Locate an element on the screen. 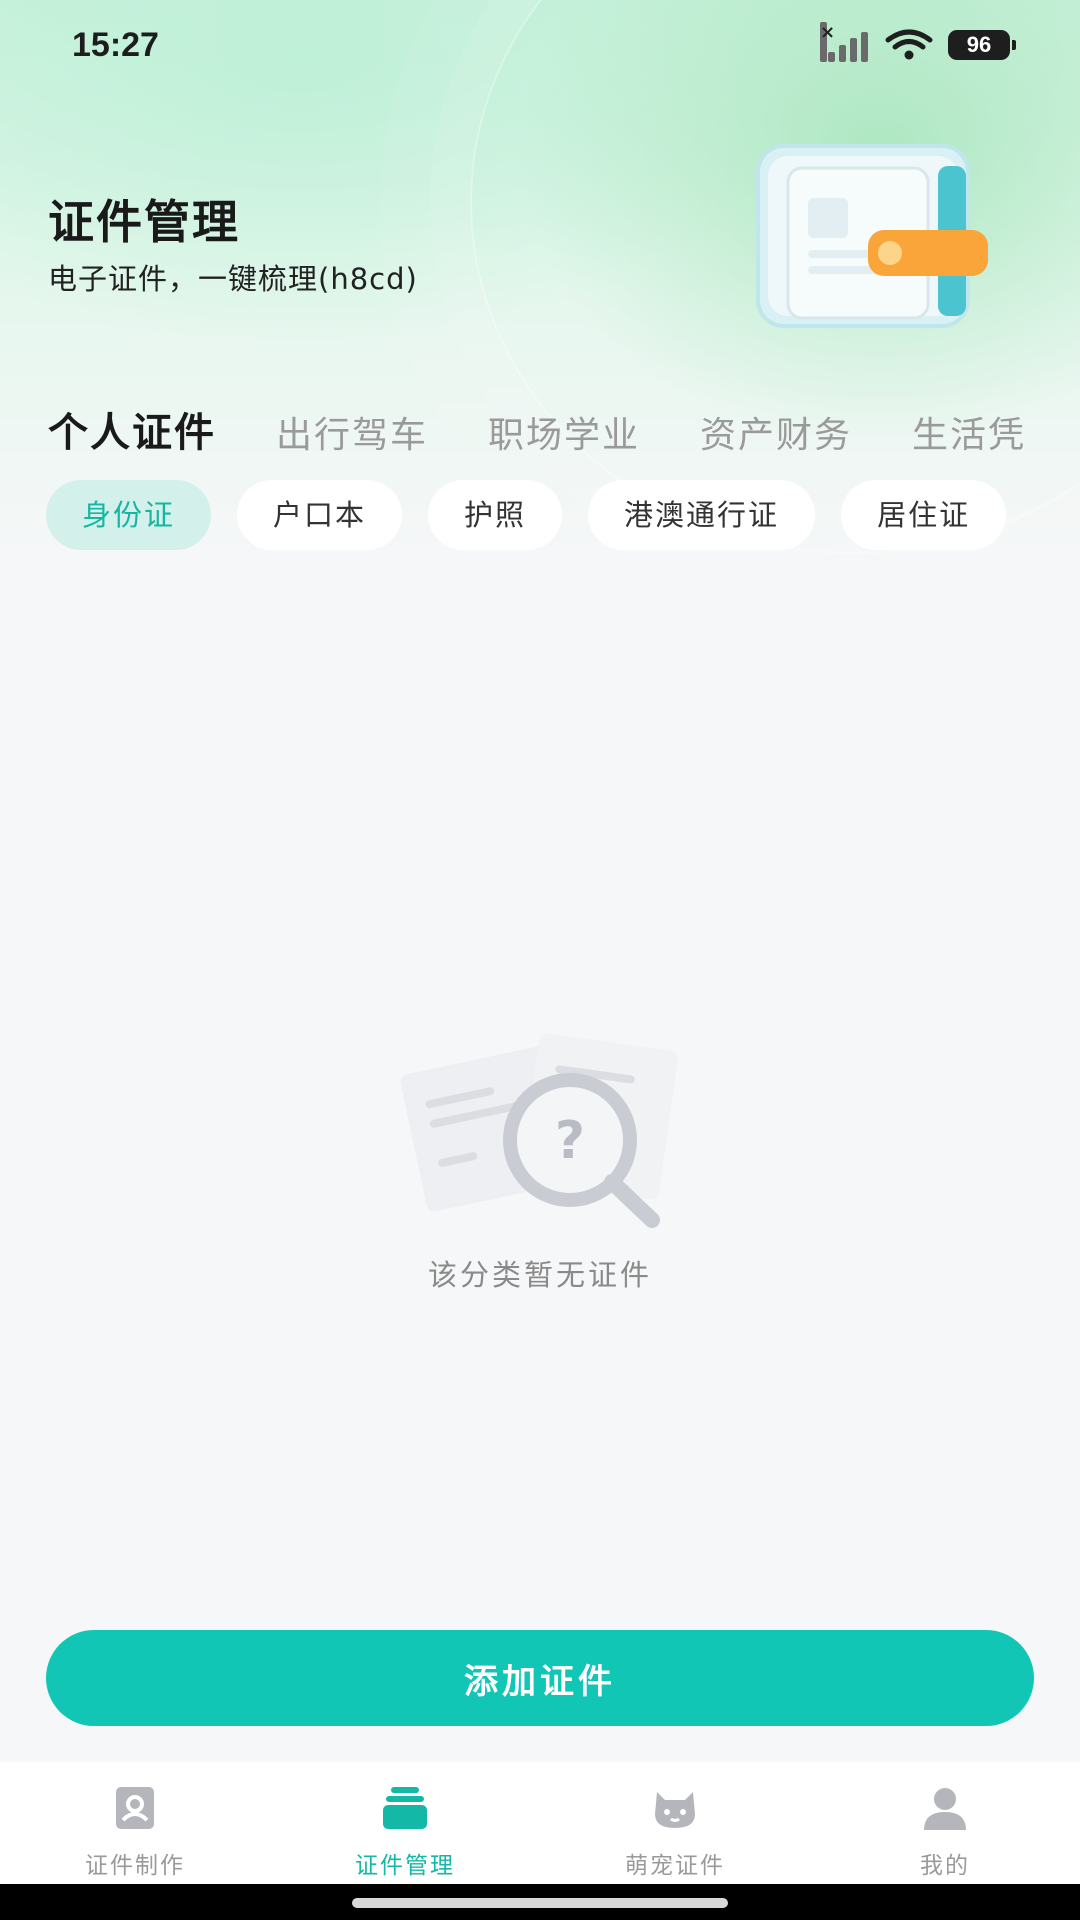  nav-item-pet-documents: 萌宠证件 is located at coordinates (675, 1823).